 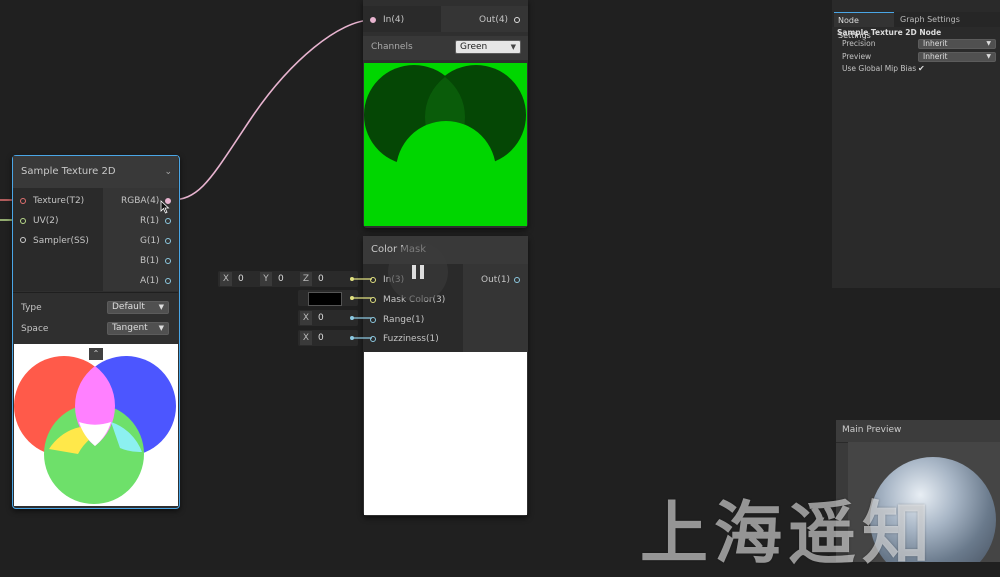 What do you see at coordinates (857, 56) in the screenshot?
I see `preview-label: Preview` at bounding box center [857, 56].